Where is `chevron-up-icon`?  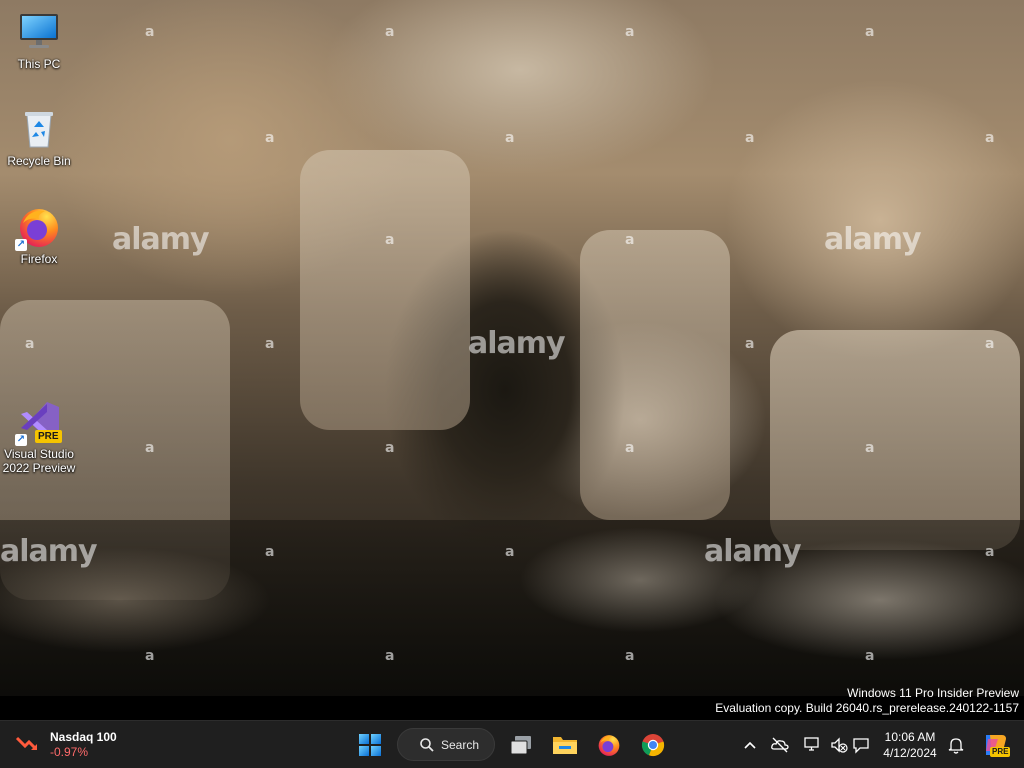 chevron-up-icon is located at coordinates (750, 745).